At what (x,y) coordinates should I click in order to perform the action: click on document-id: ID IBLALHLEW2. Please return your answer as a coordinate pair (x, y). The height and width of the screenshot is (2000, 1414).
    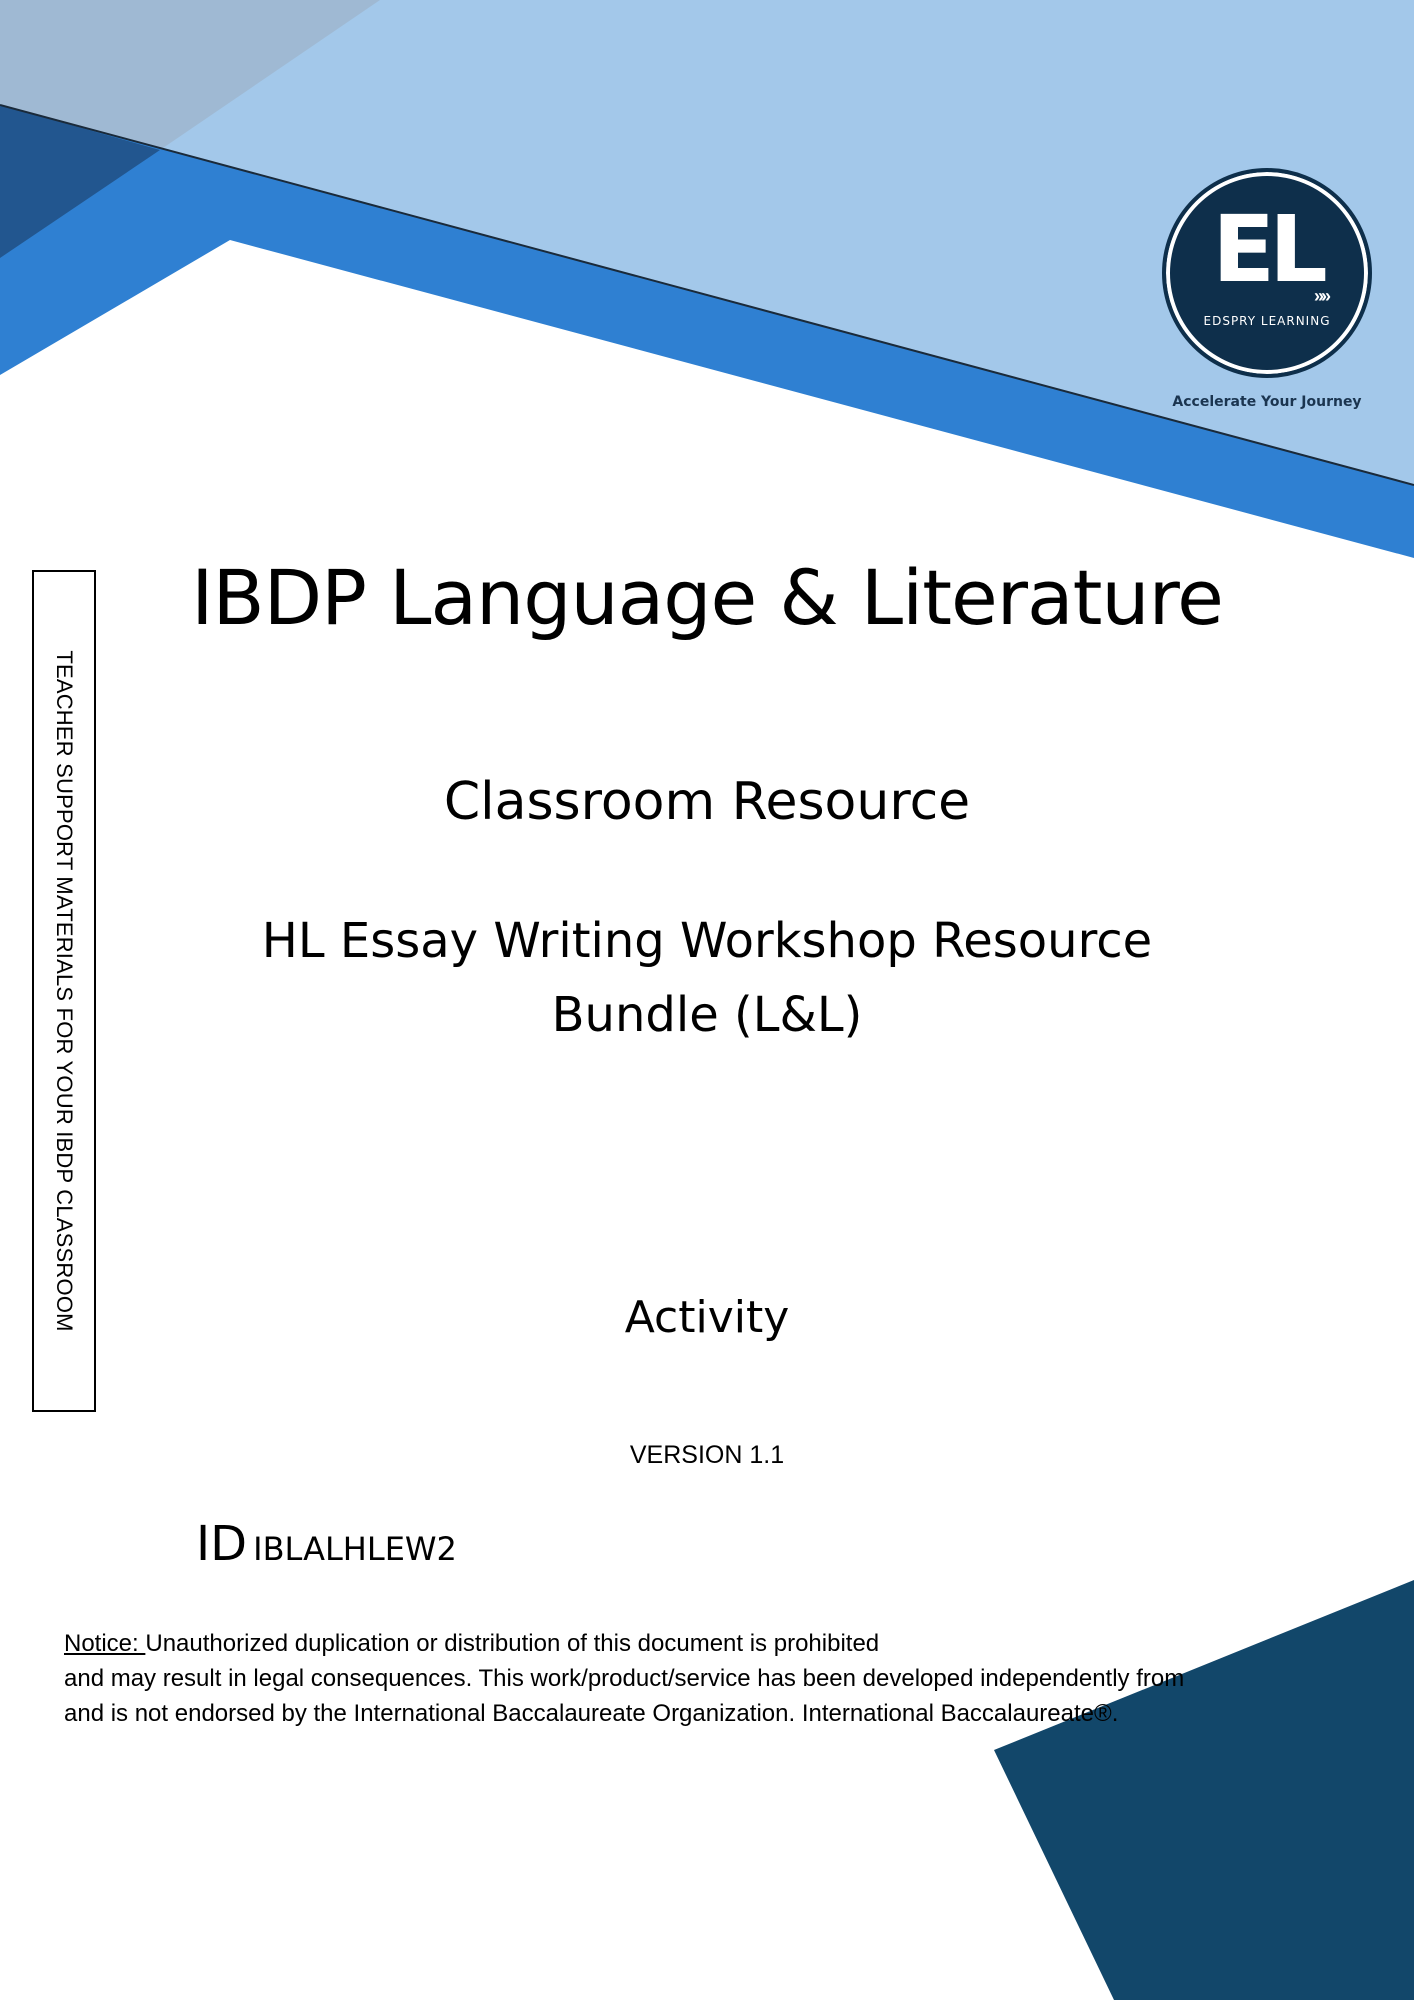
    Looking at the image, I should click on (326, 1544).